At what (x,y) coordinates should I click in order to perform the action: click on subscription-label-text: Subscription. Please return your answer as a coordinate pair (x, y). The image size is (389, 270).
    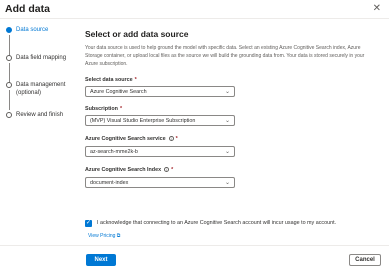
    Looking at the image, I should click on (101, 109).